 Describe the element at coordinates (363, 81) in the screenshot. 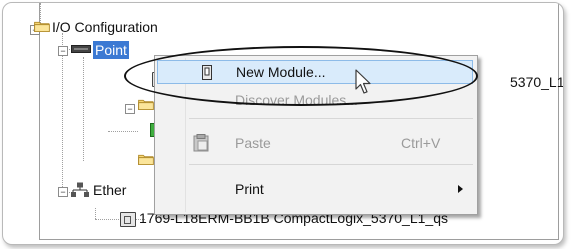

I see `mouse-pointer-icon` at that location.